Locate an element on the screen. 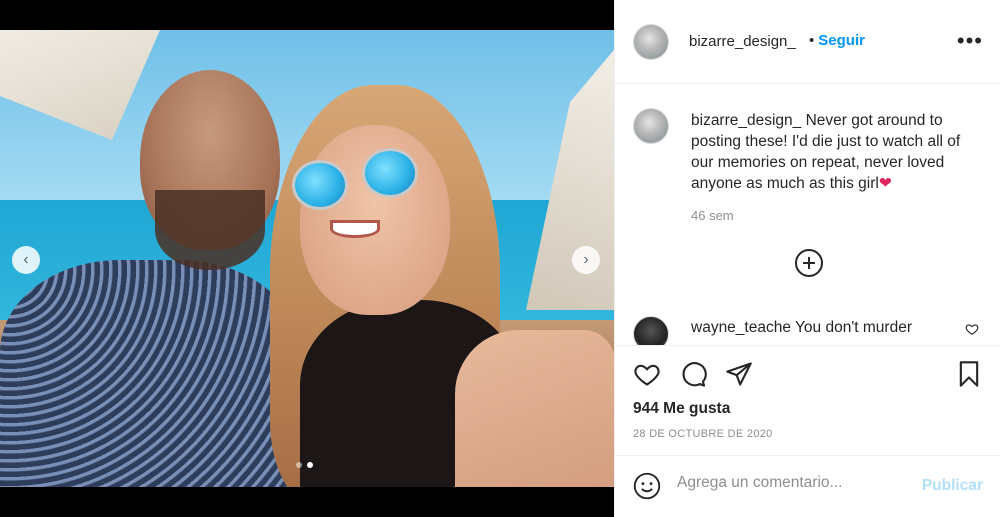  plus-circle-icon is located at coordinates (809, 263).